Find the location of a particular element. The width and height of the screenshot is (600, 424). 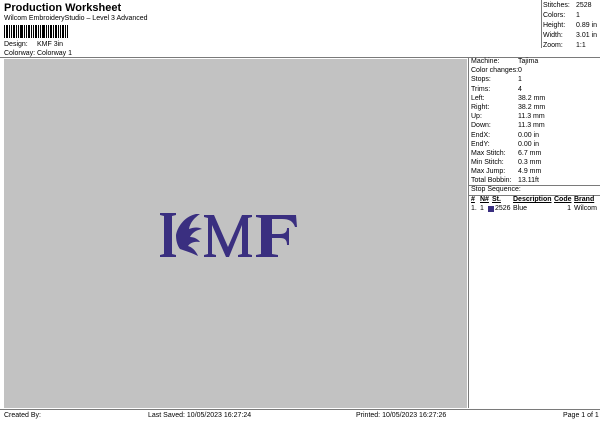

stat-stops: Stops: 1 is located at coordinates (496, 80).